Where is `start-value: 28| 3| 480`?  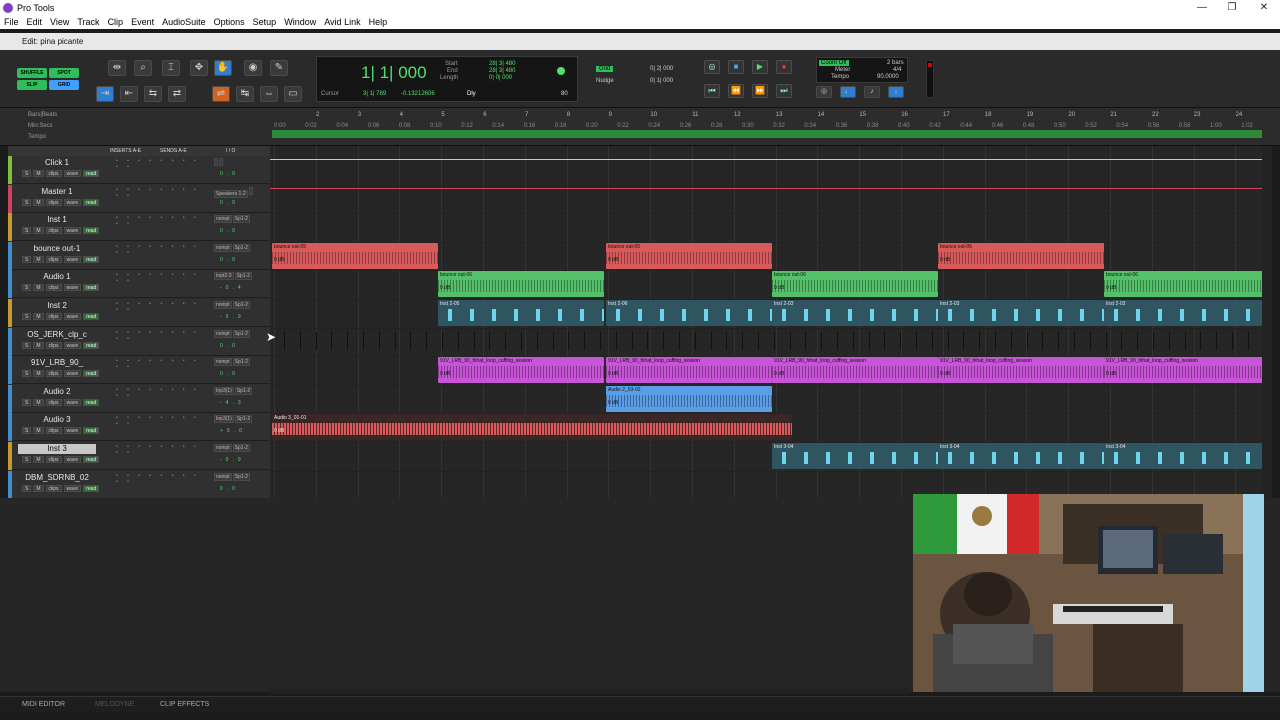 start-value: 28| 3| 480 is located at coordinates (502, 64).